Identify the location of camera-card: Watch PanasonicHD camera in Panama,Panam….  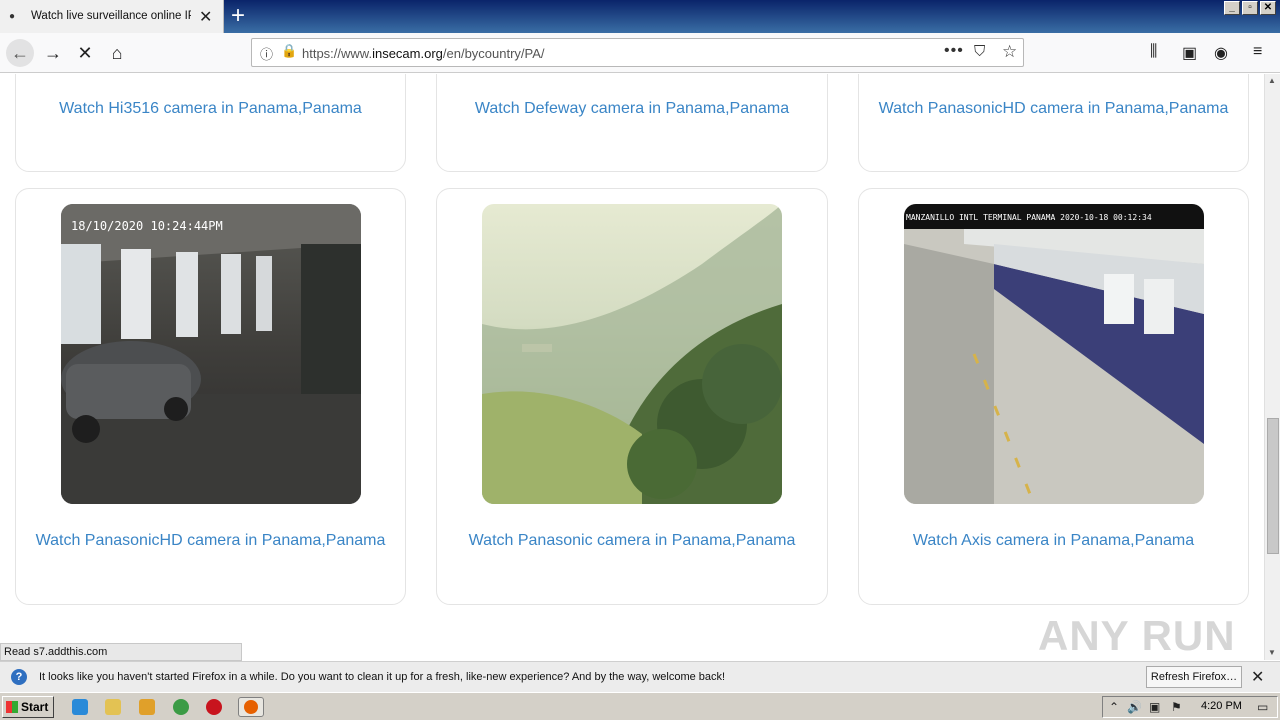
(1053, 123).